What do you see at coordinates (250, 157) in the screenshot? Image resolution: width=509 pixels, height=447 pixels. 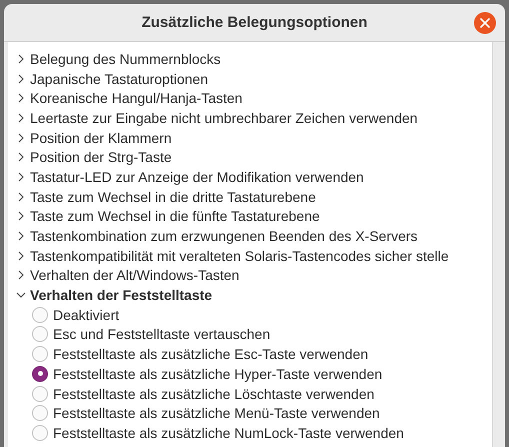 I see `tree-item: Position der Strg-Taste` at bounding box center [250, 157].